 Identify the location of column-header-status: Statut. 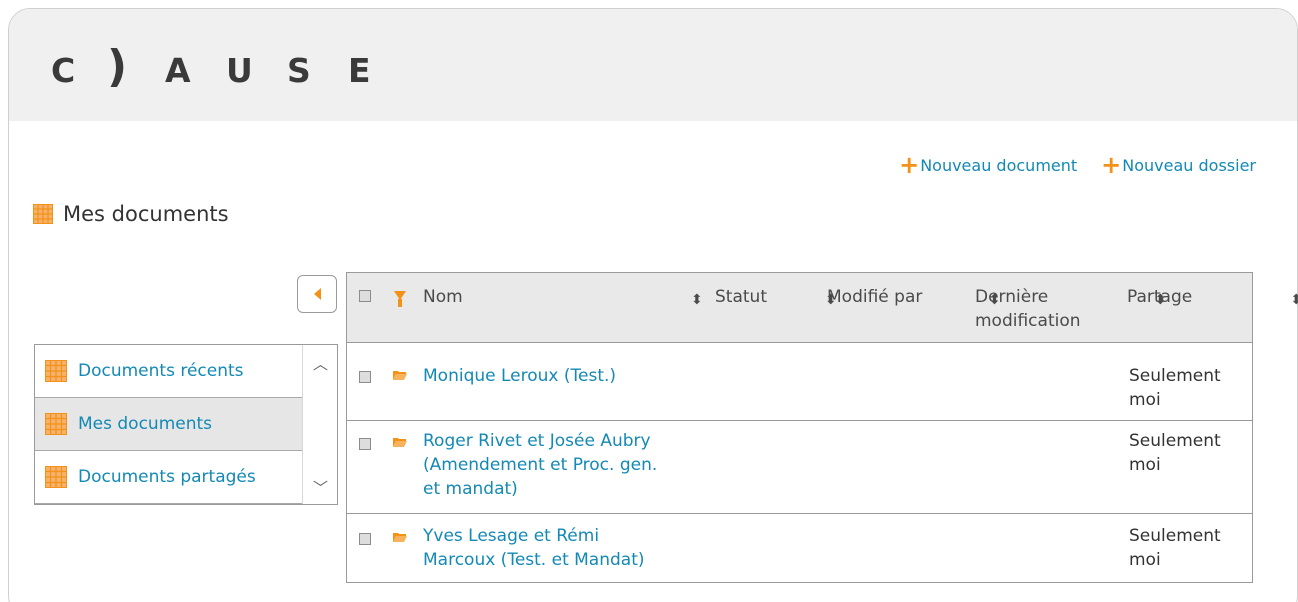
(741, 297).